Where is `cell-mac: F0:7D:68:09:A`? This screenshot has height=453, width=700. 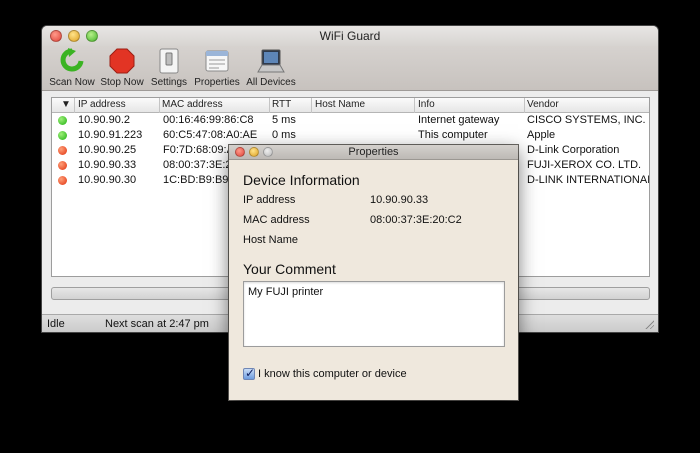 cell-mac: F0:7D:68:09:A is located at coordinates (198, 150).